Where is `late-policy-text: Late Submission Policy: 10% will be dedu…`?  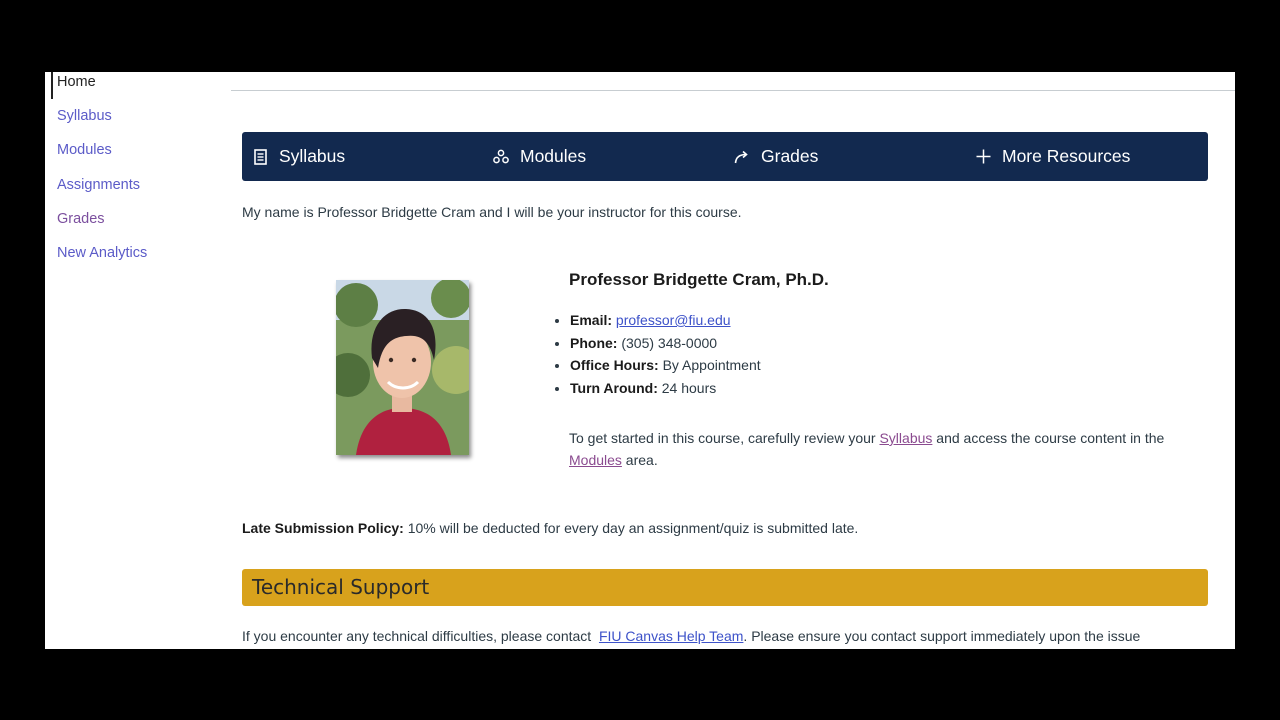 late-policy-text: Late Submission Policy: 10% will be dedu… is located at coordinates (550, 528).